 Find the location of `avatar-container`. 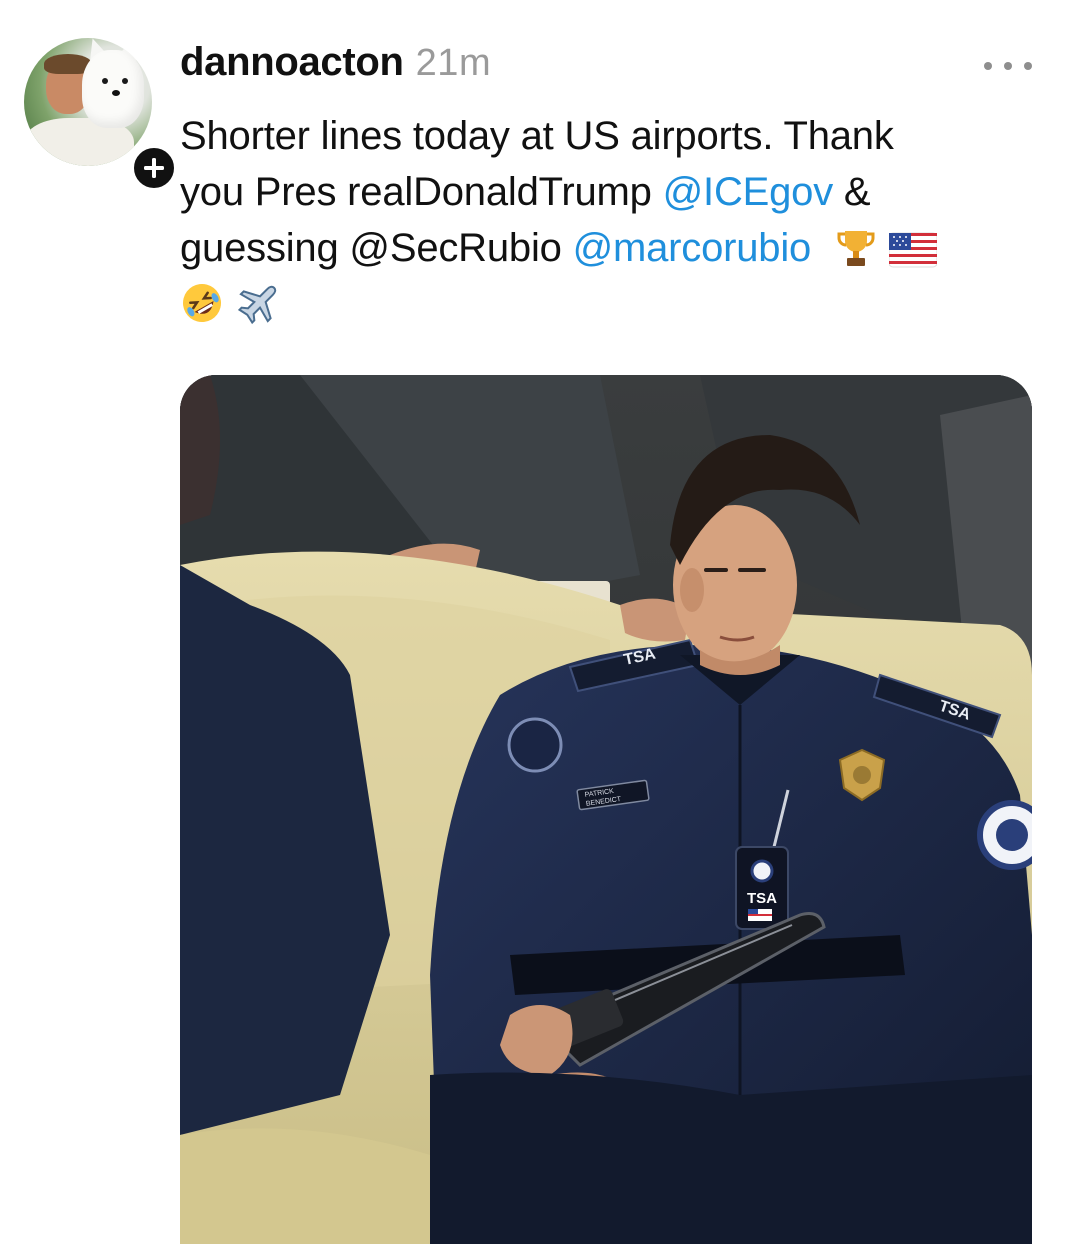

avatar-container is located at coordinates (101, 115).